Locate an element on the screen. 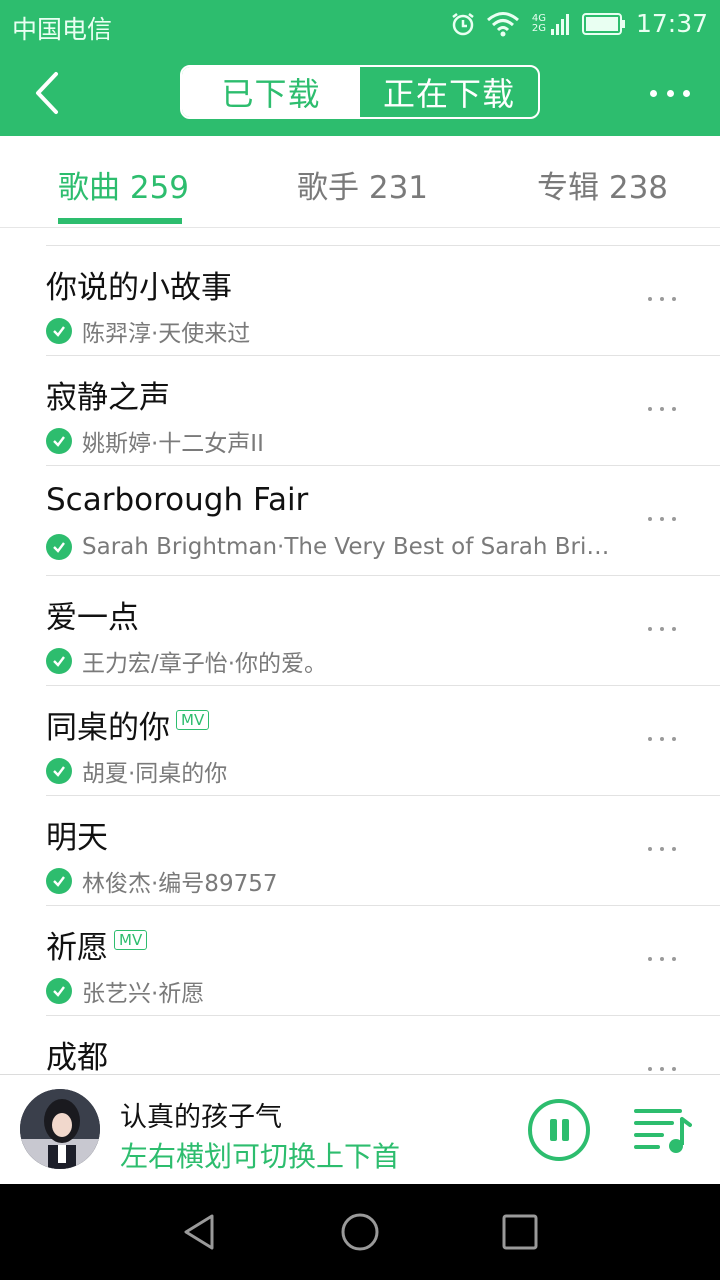  carrier-label: 中国电信 is located at coordinates (62, 29).